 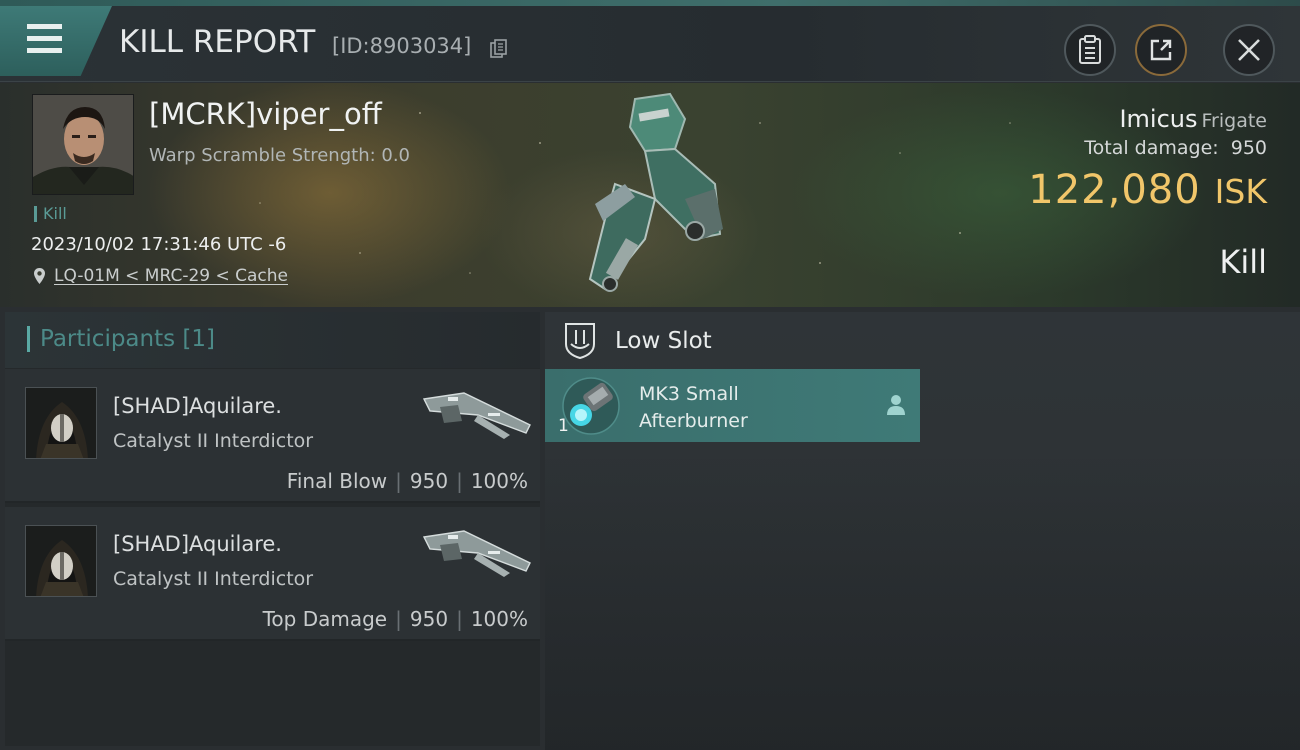 What do you see at coordinates (1243, 262) in the screenshot?
I see `result-label: Kill` at bounding box center [1243, 262].